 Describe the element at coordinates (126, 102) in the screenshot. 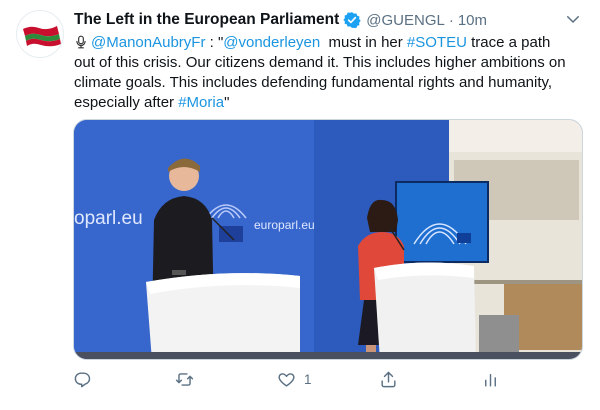

I see `tweet-text-fragment: especially after` at that location.